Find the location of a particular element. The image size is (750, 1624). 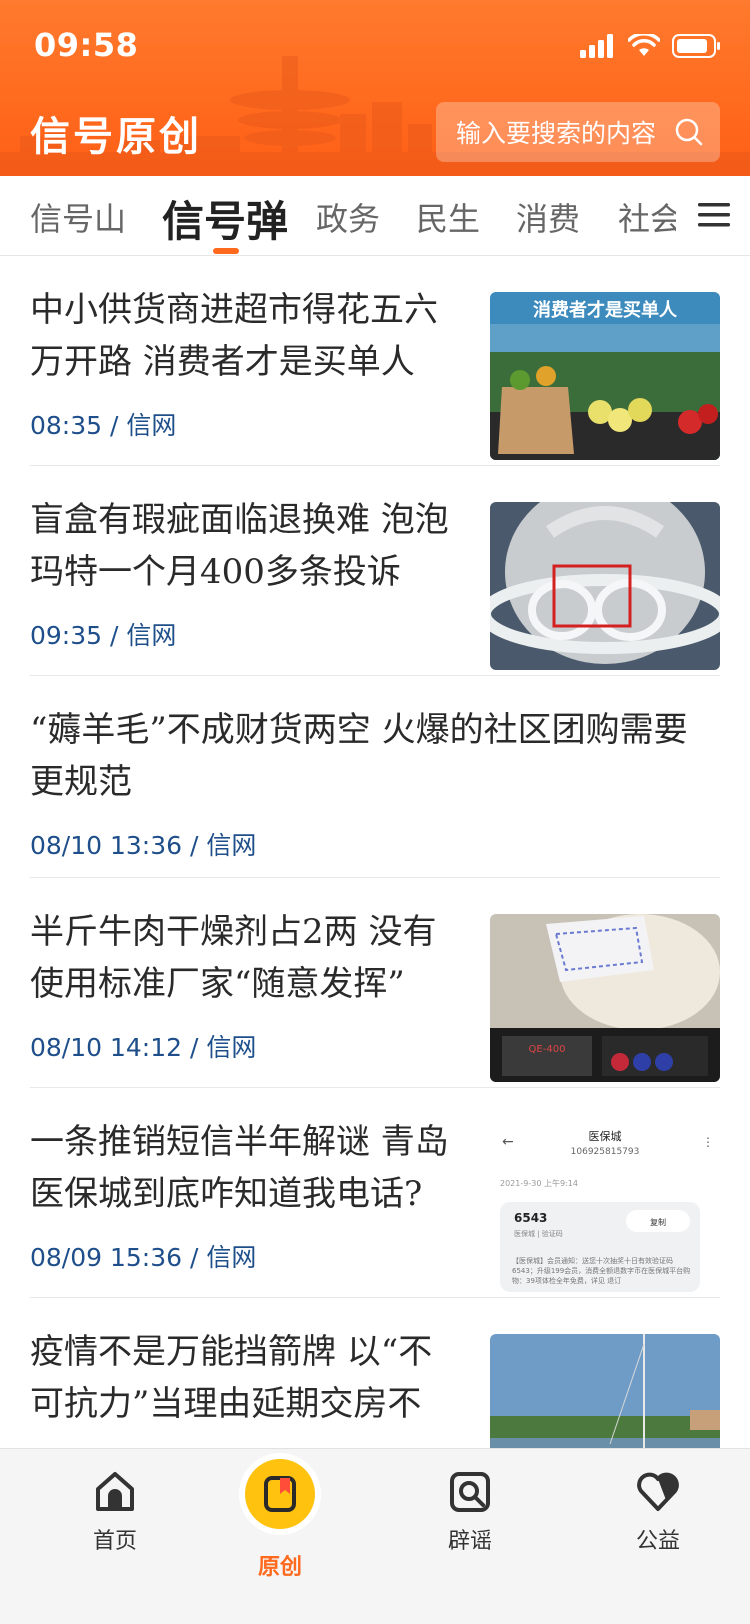

bottom-nav: 首页 原创 辟谣 公益 is located at coordinates (375, 1536).